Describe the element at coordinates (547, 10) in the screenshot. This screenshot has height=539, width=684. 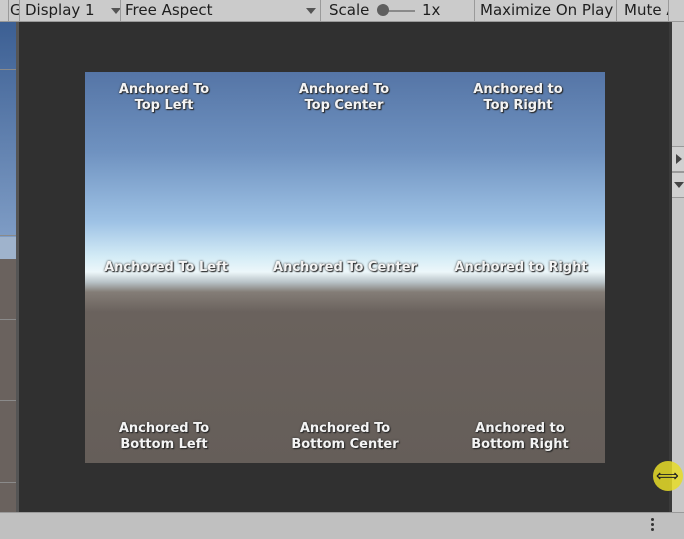
I see `maximize-on-play-button: Maximize On Play` at that location.